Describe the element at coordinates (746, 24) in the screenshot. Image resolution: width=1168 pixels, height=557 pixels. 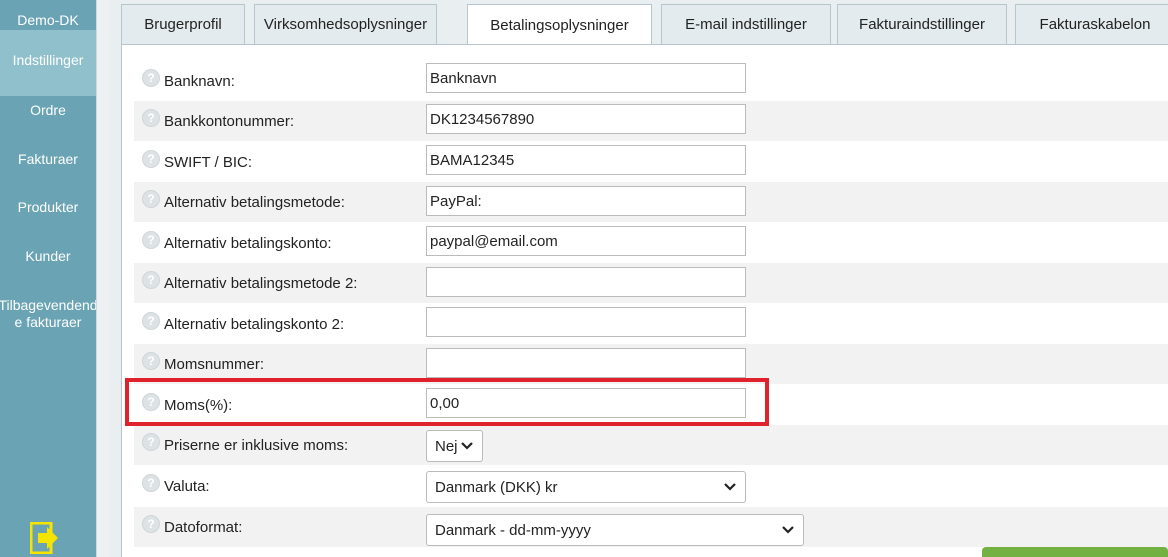
I see `tab-email-indstillinger: E-mail indstillinger` at that location.